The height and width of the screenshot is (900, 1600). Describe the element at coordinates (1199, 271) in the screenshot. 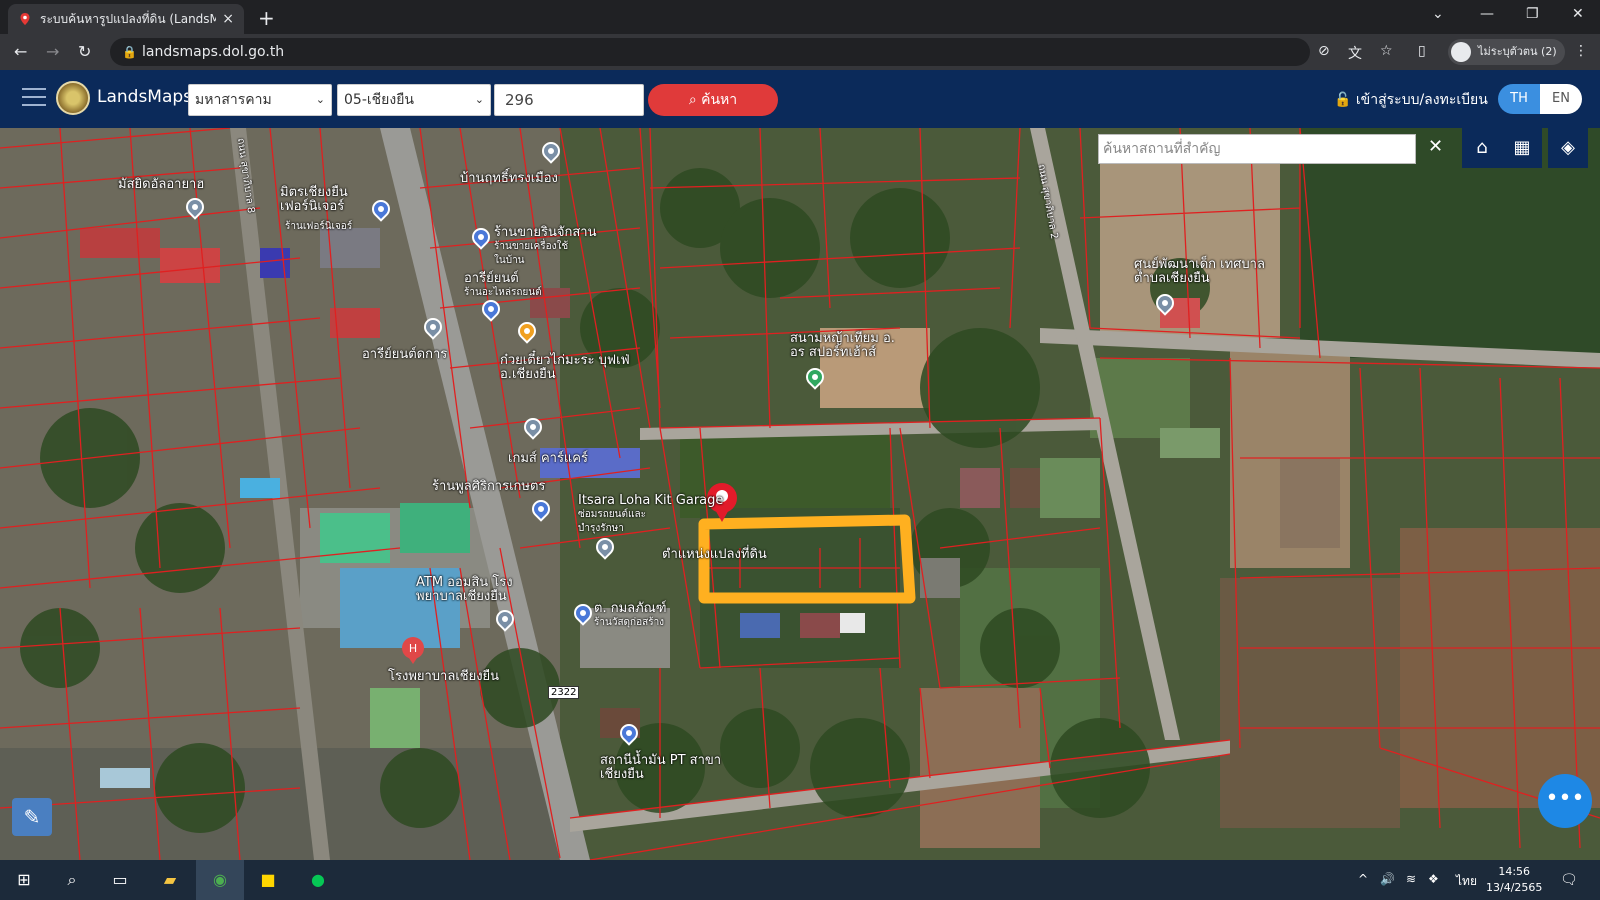

I see `place-label: ศูนย์พัฒนาเด็ก เทศบาลตำบลเชียงยืน` at that location.